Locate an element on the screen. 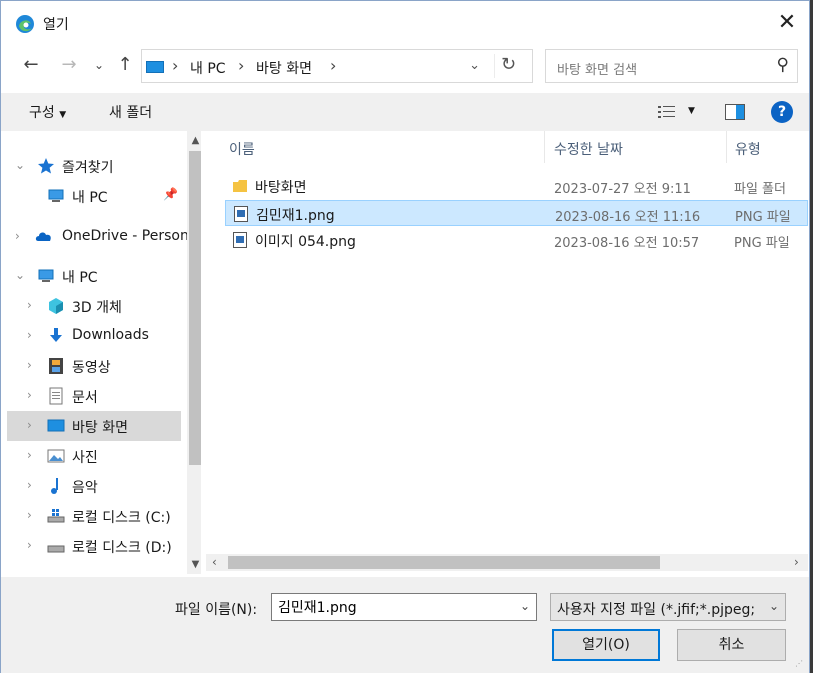 This screenshot has height=673, width=813. image-file-icon is located at coordinates (241, 214).